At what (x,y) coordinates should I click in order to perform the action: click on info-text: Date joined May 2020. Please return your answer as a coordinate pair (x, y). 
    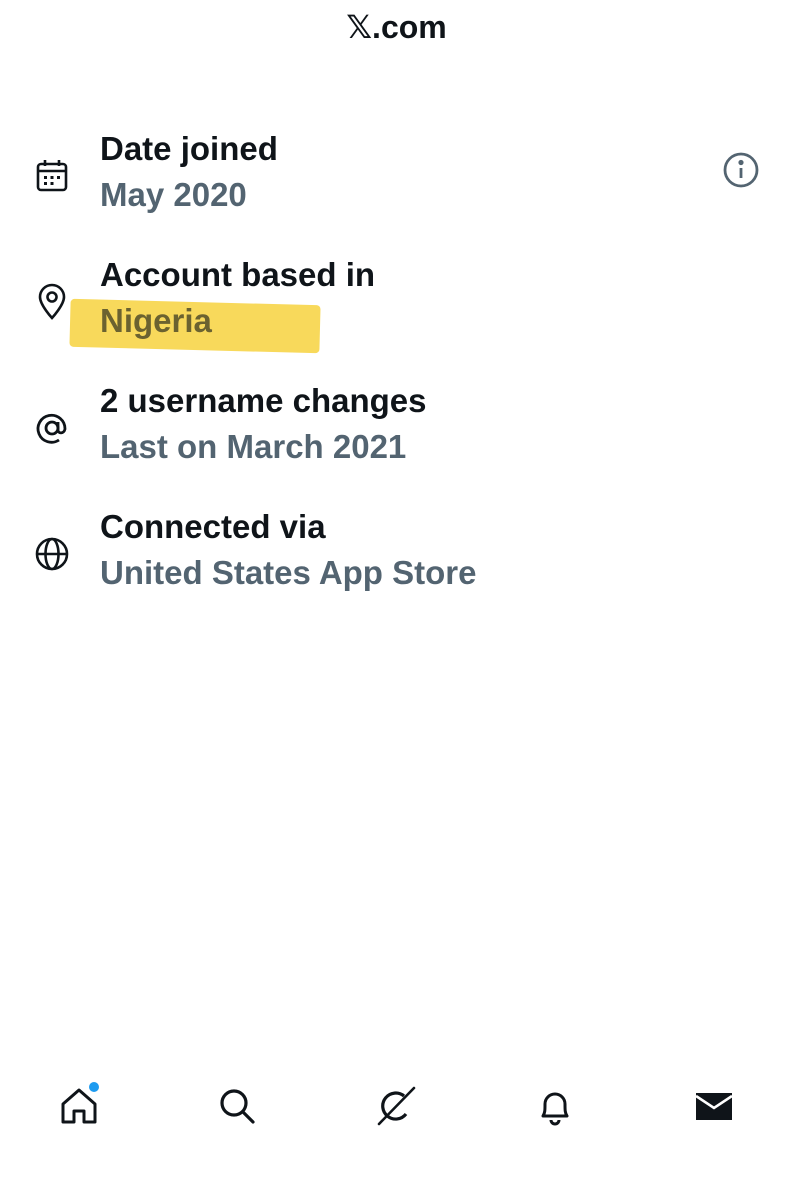
    Looking at the image, I should click on (189, 174).